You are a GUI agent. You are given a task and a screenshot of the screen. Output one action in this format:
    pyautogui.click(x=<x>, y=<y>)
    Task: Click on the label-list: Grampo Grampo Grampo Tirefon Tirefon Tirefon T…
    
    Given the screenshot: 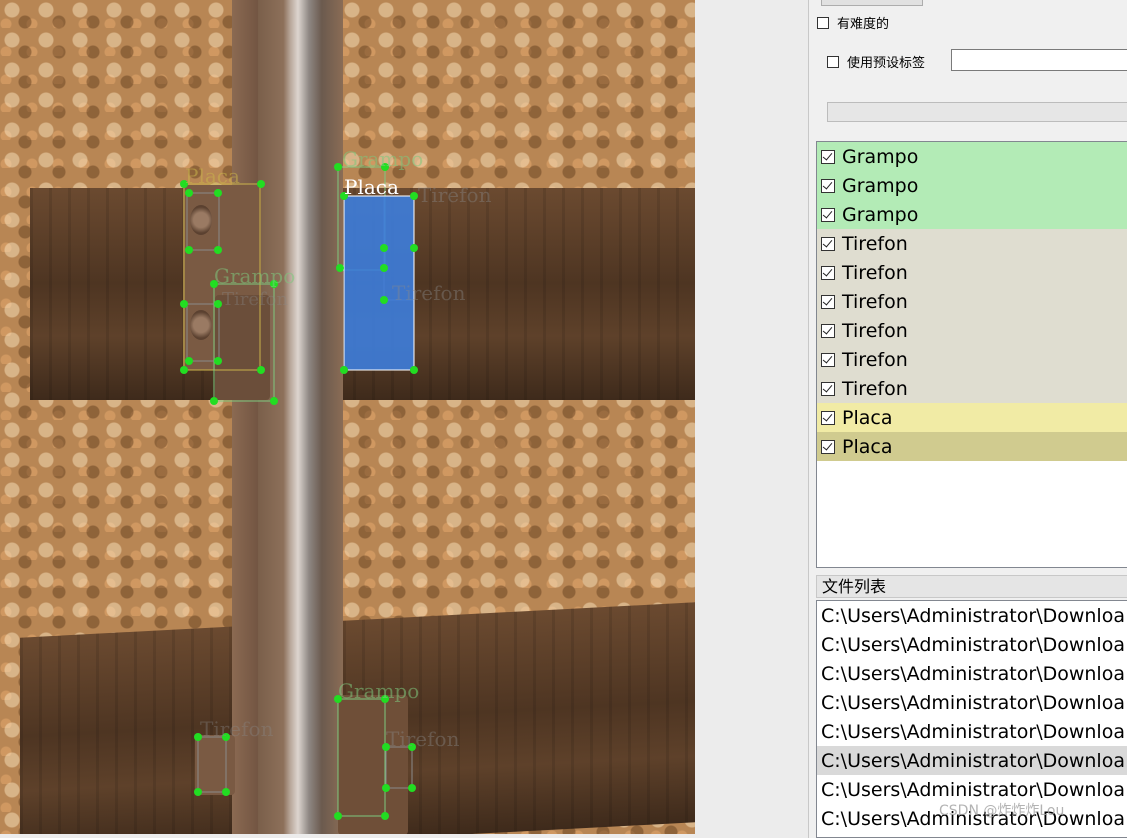 What is the action you would take?
    pyautogui.click(x=971, y=354)
    